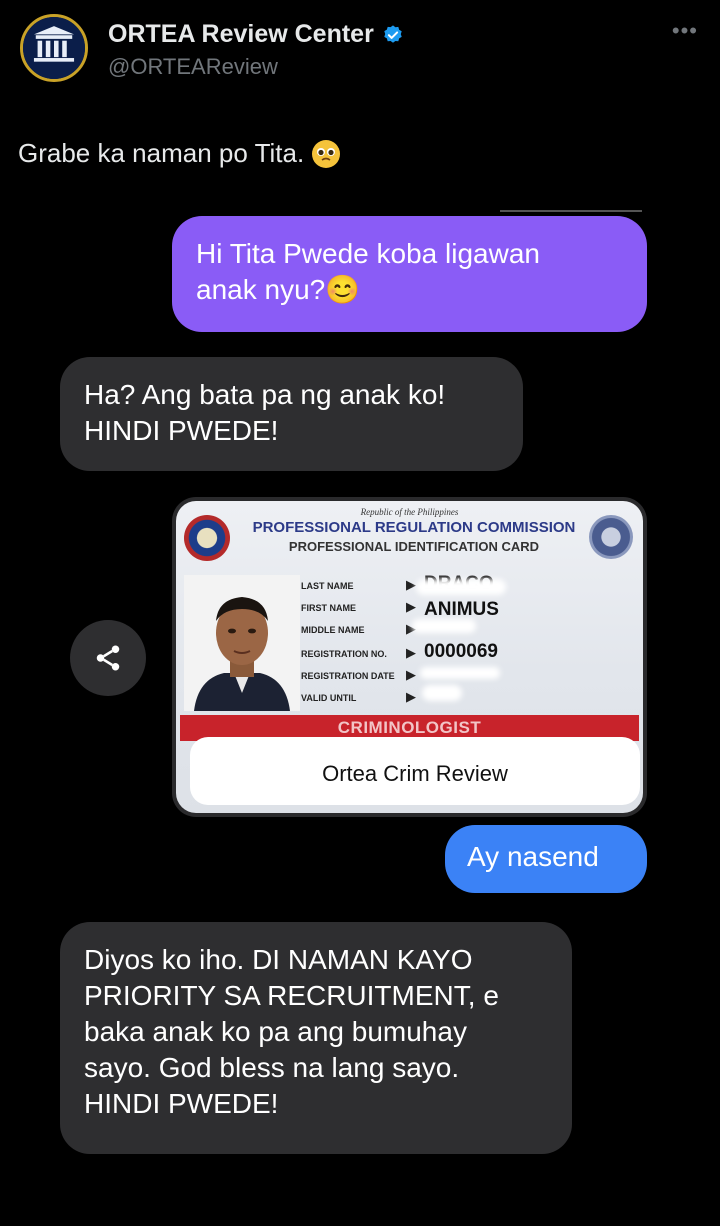  I want to click on value-registration-no: 0000069, so click(461, 651).